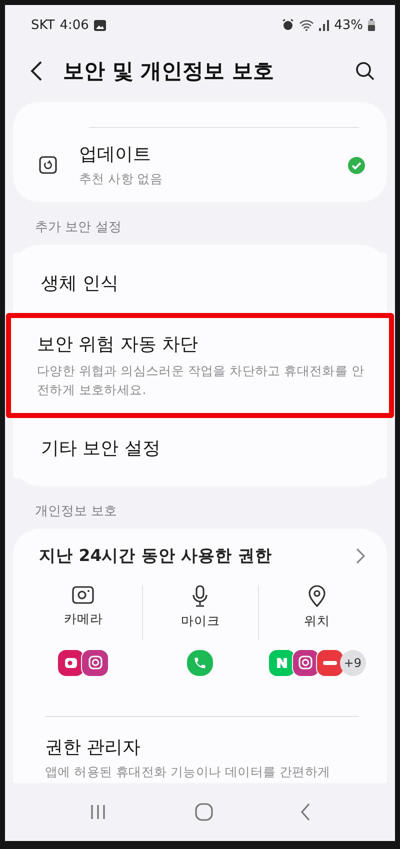  What do you see at coordinates (48, 165) in the screenshot?
I see `update-icon` at bounding box center [48, 165].